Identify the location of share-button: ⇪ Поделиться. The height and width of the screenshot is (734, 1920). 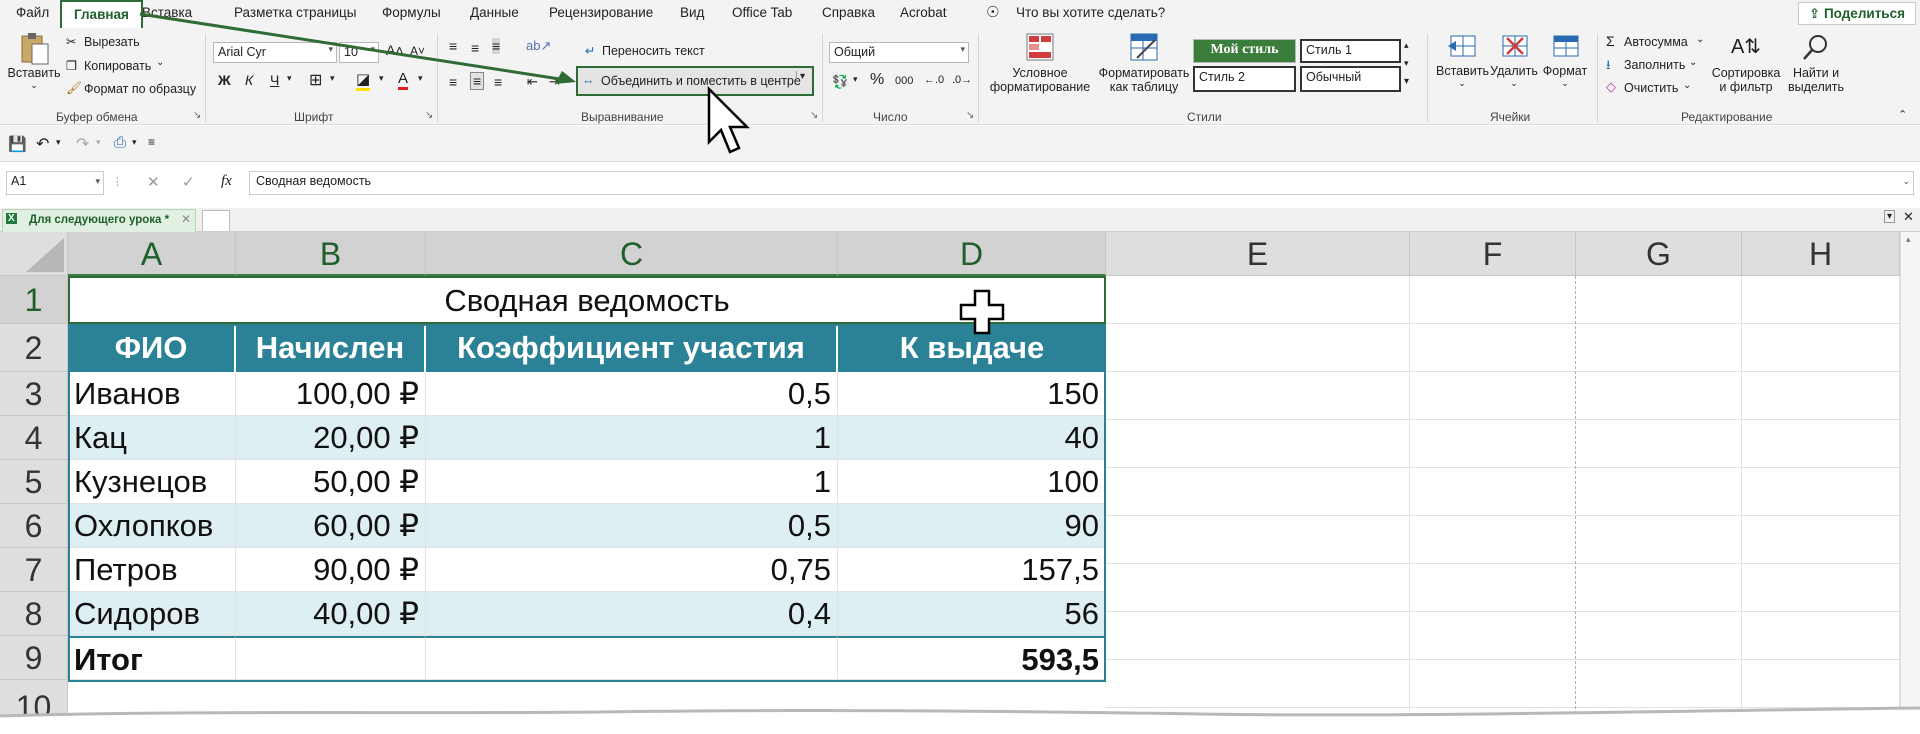
(1856, 13).